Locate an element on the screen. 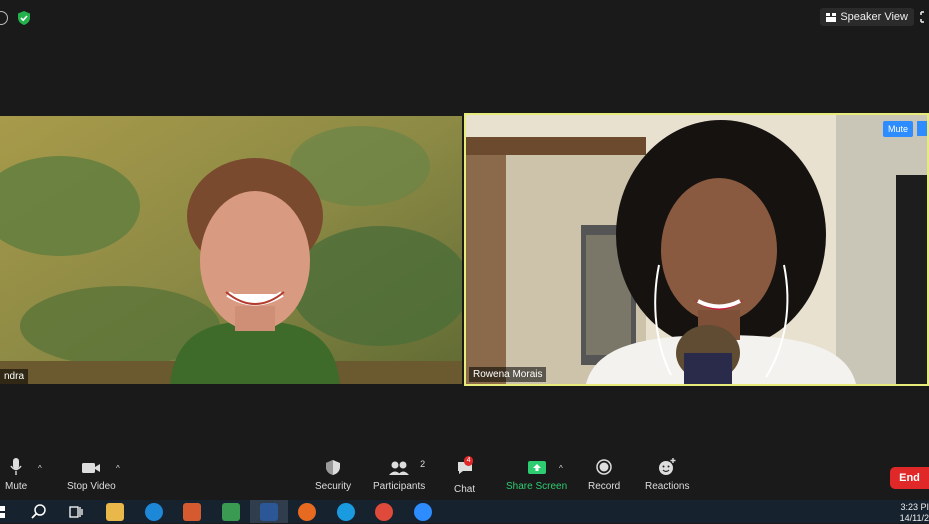 This screenshot has width=929, height=524. participant-name-tag: Rowena Morais is located at coordinates (508, 374).